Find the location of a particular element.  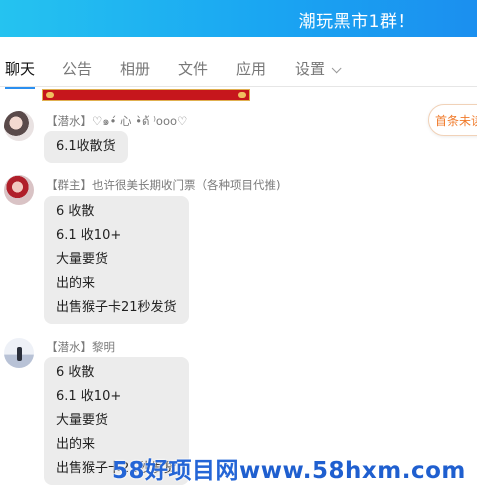

message-text: 6.1收散货 is located at coordinates (86, 146).